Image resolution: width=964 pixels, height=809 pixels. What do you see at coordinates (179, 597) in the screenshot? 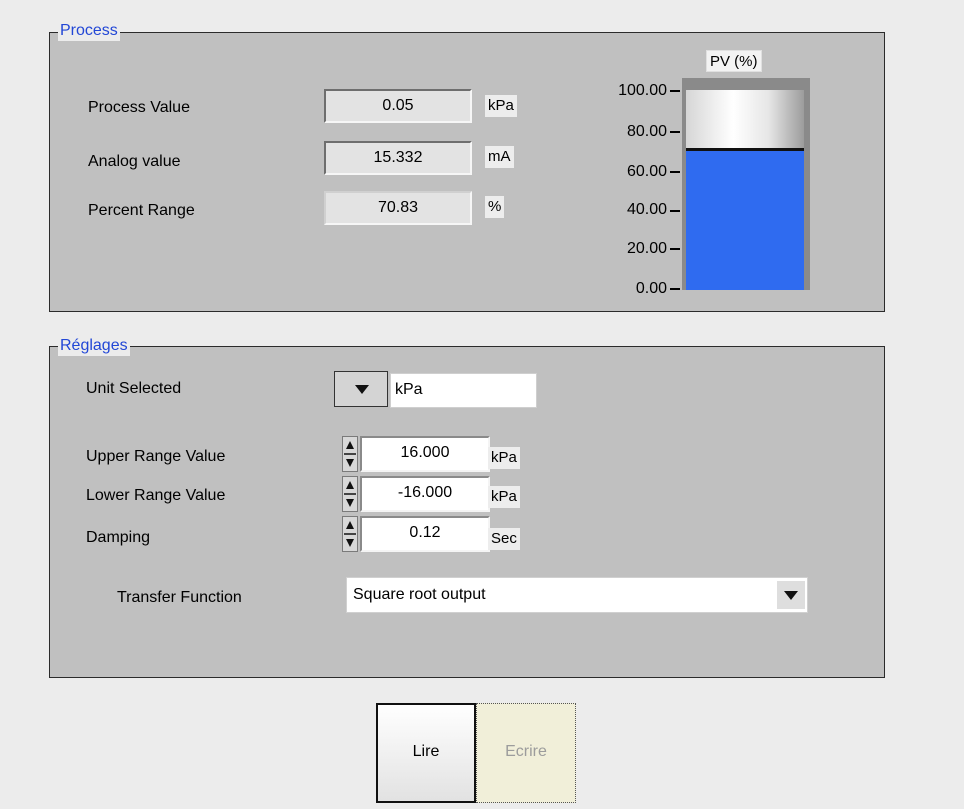
I see `transfer-function-label: Transfer Function` at bounding box center [179, 597].